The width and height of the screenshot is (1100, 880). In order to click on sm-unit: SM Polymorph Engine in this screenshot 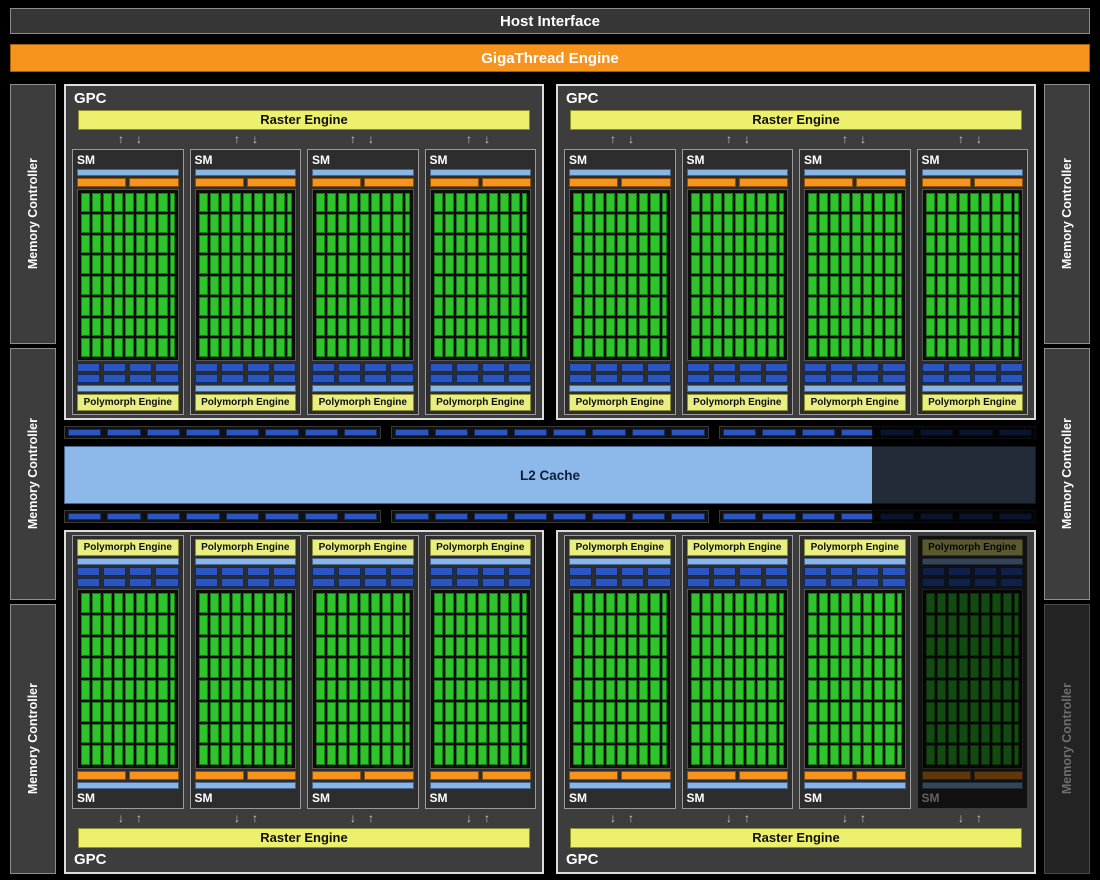, I will do `click(737, 282)`.